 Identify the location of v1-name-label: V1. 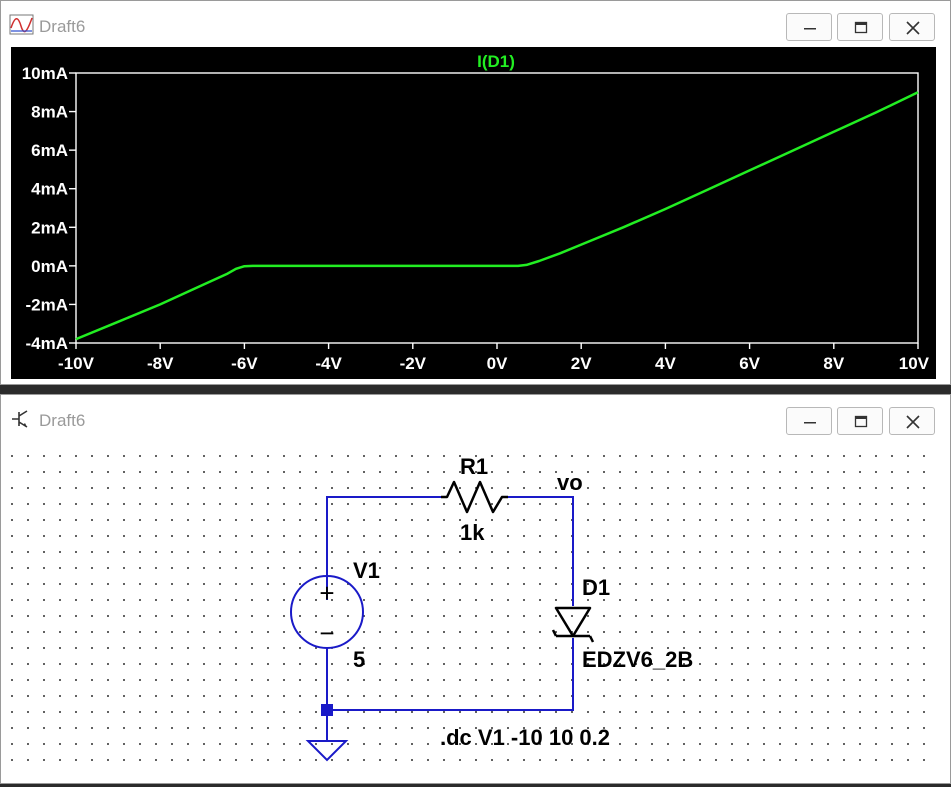
(366, 570).